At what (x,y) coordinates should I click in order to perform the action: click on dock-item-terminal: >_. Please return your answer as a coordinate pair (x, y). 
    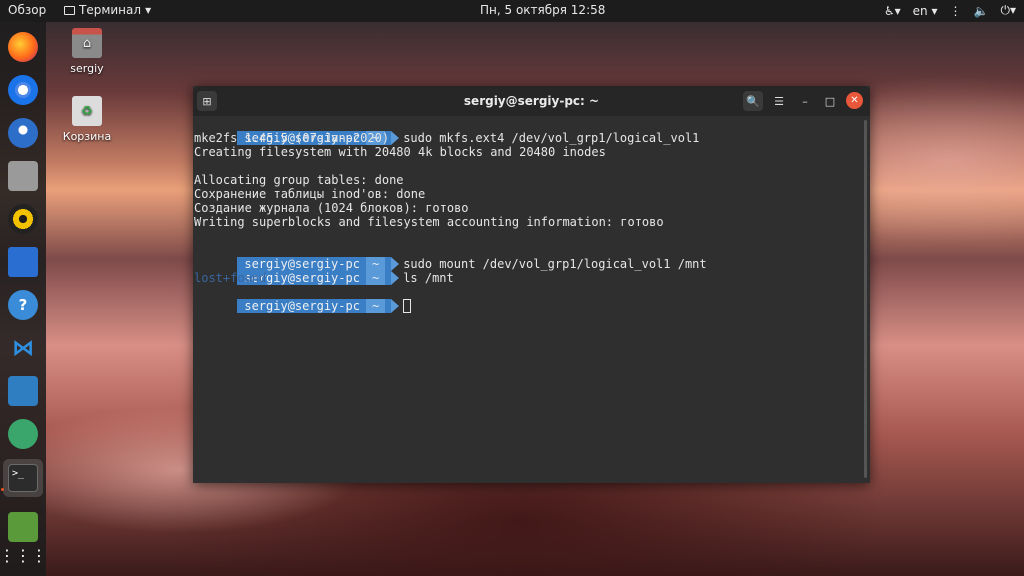
    Looking at the image, I should click on (23, 478).